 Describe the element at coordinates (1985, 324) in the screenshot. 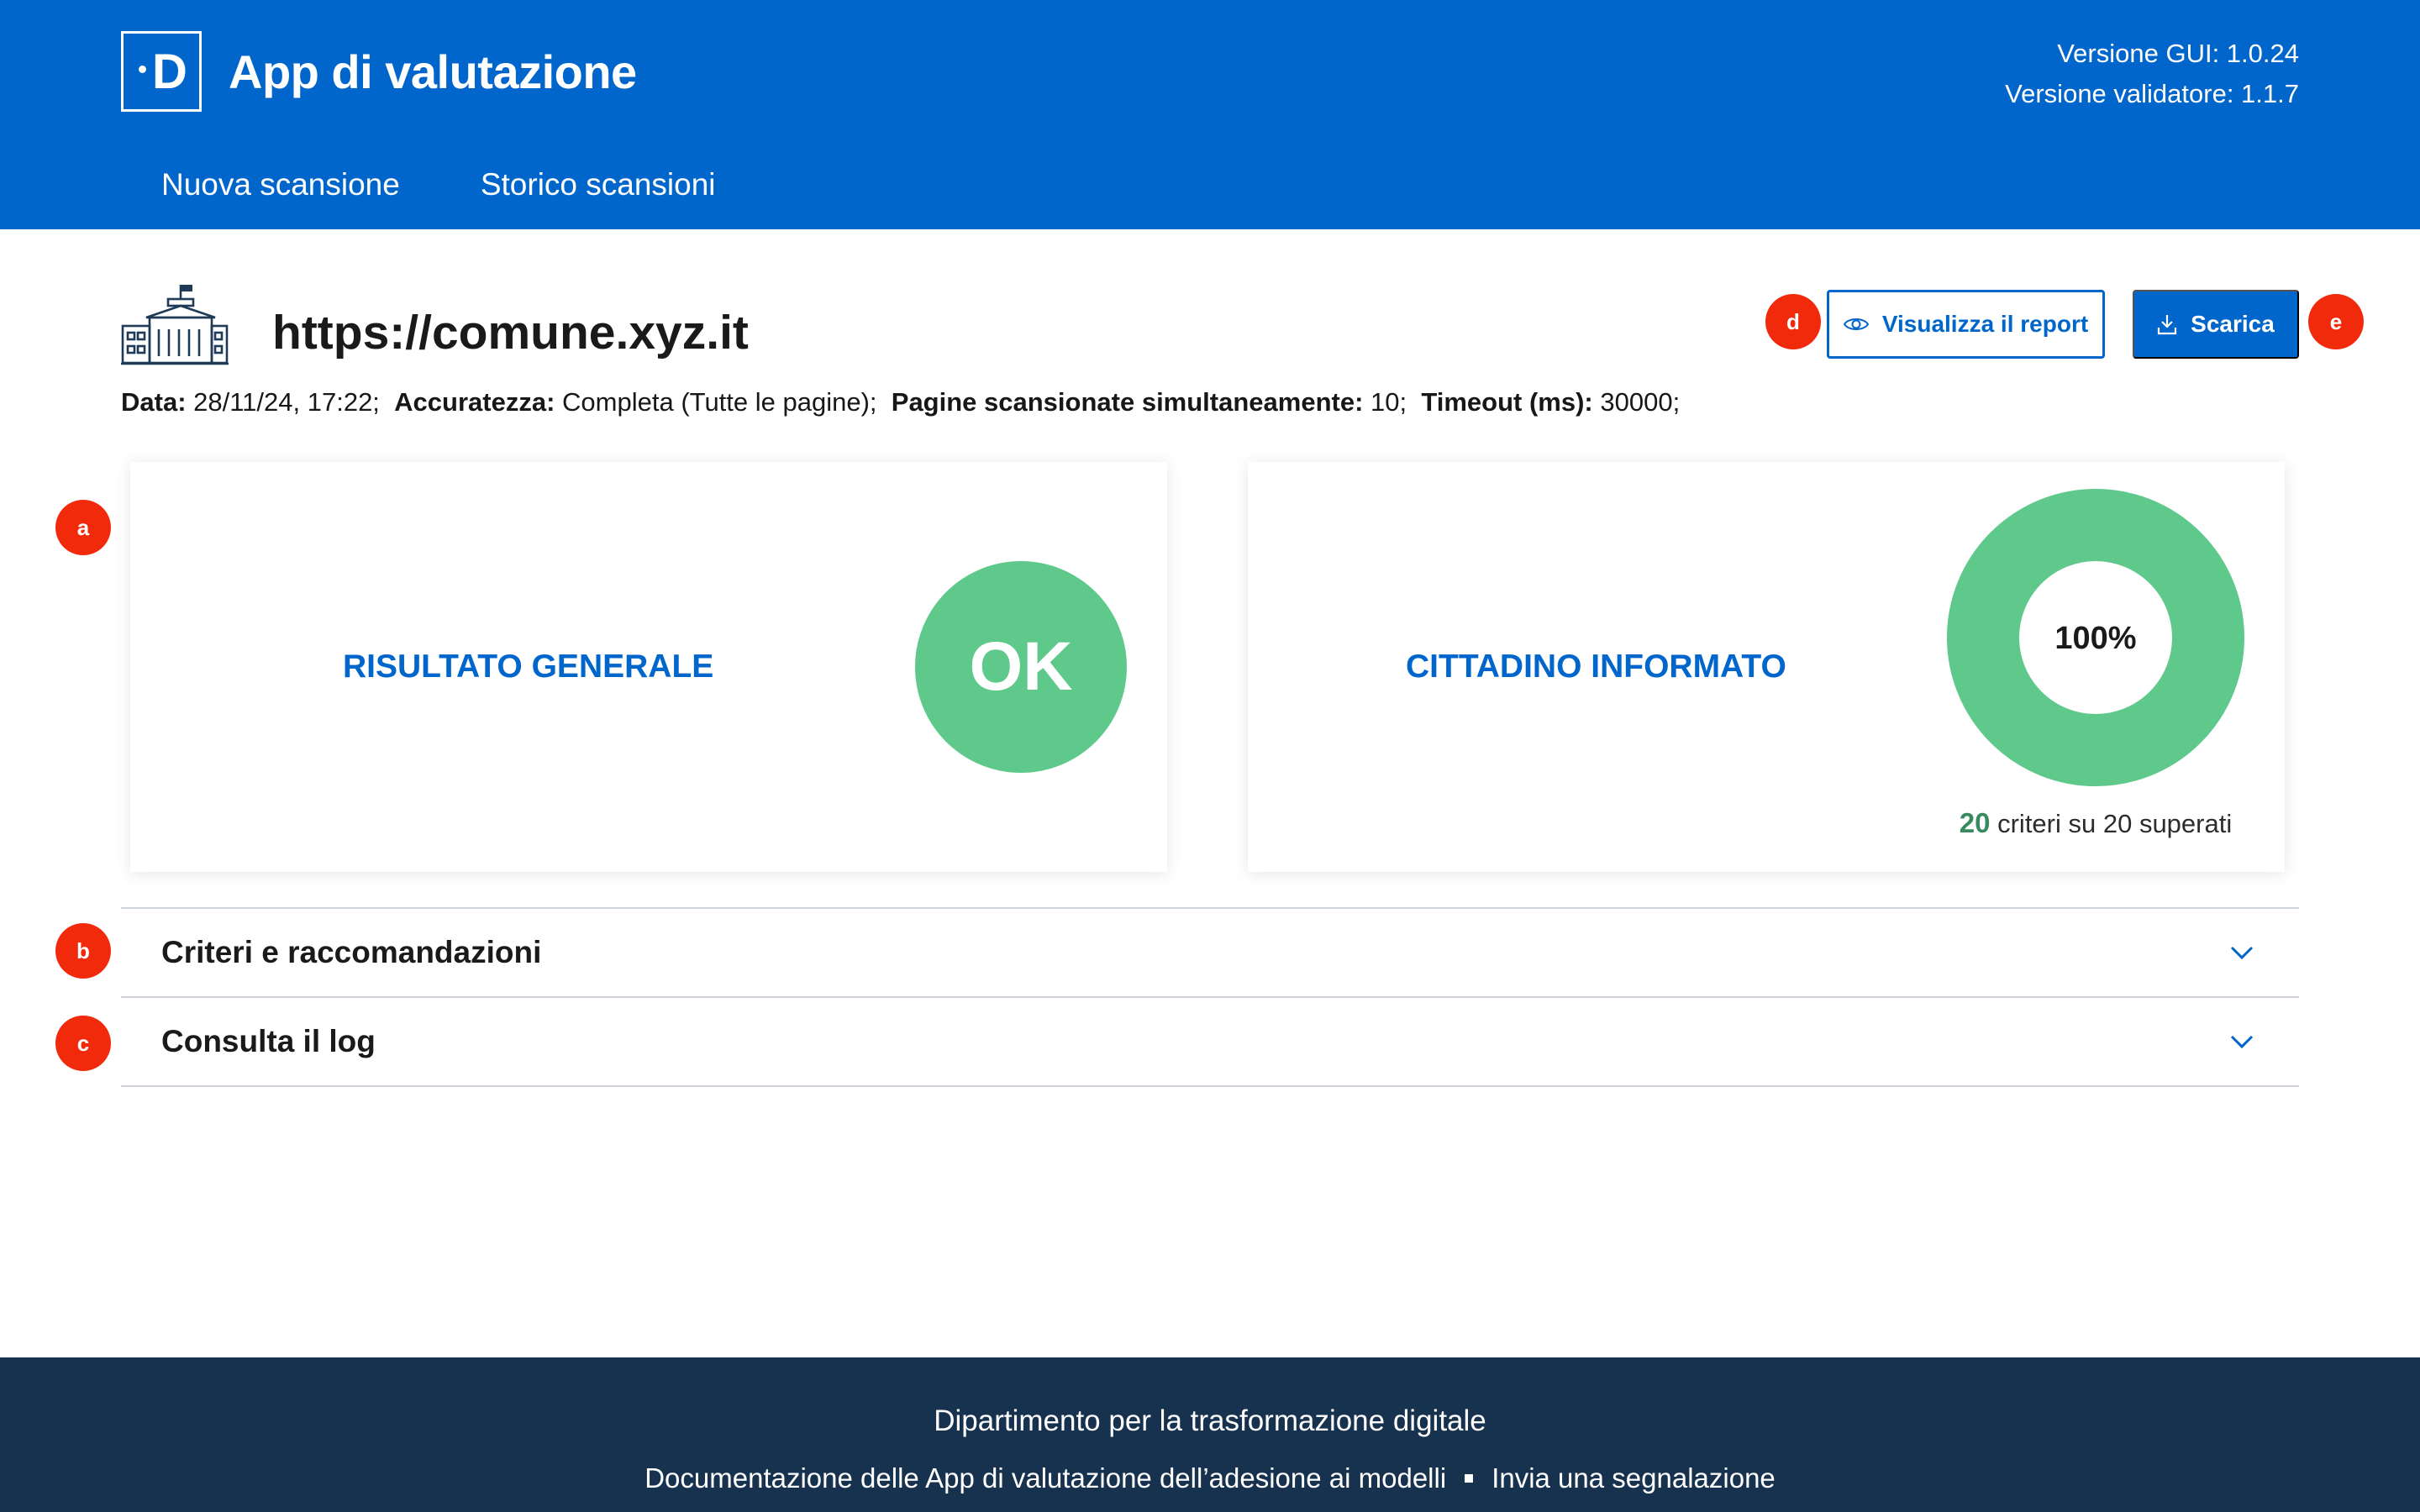

I see `view-report-label: Visualizza il report` at that location.